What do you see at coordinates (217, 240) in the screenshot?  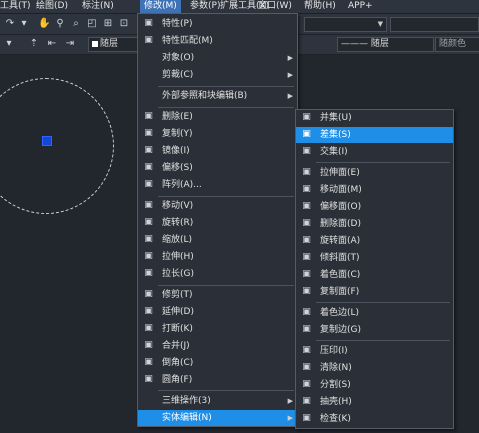 I see `modify-menu-item: ▣ 缩放(L)` at bounding box center [217, 240].